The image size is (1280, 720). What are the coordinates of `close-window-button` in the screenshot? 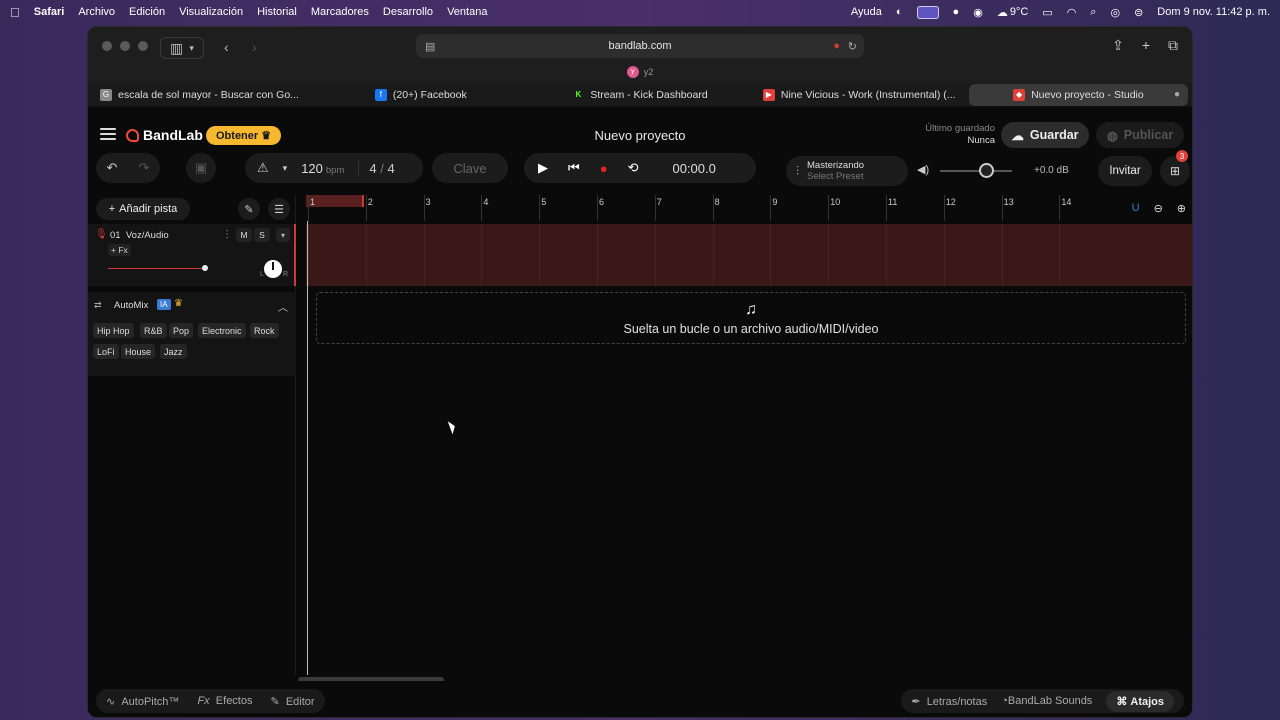 It's located at (107, 46).